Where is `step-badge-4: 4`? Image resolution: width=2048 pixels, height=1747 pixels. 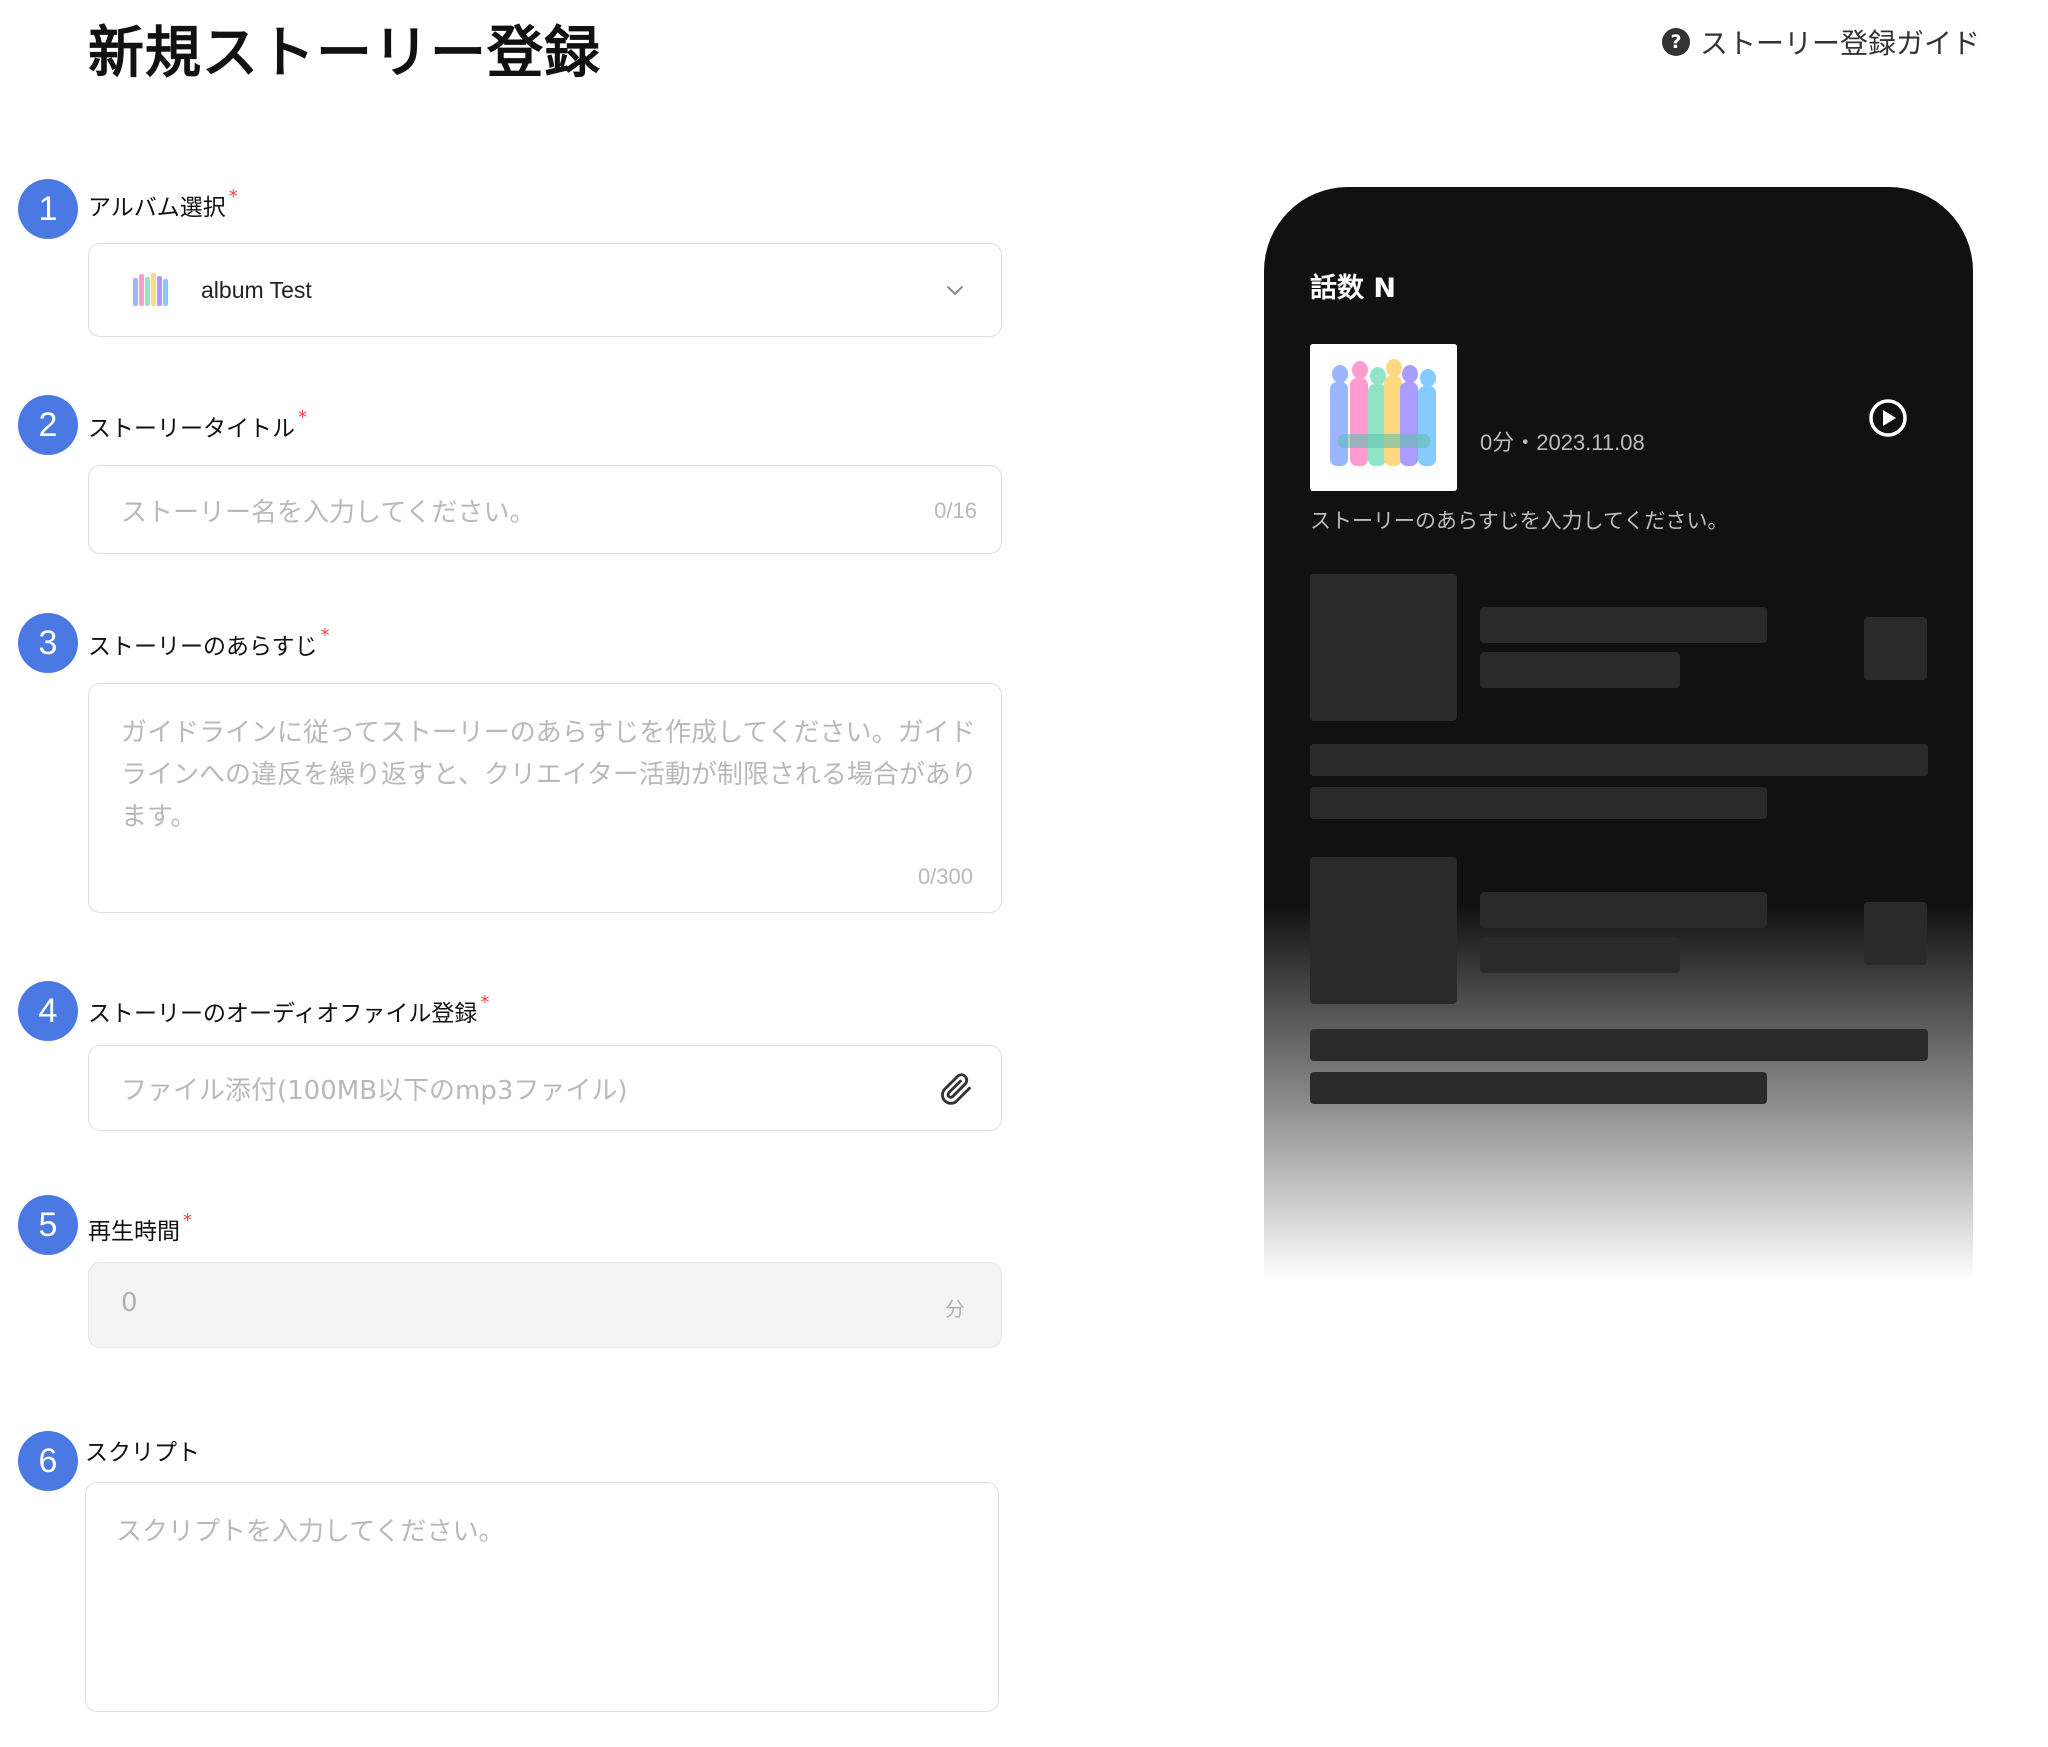
step-badge-4: 4 is located at coordinates (48, 1011).